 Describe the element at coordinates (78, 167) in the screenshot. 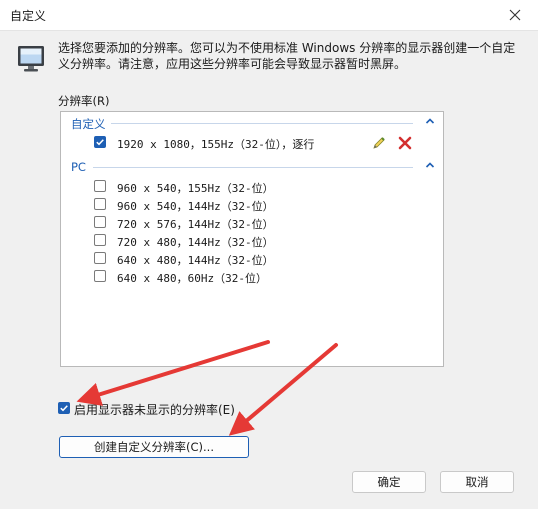

I see `group-name: PC` at that location.